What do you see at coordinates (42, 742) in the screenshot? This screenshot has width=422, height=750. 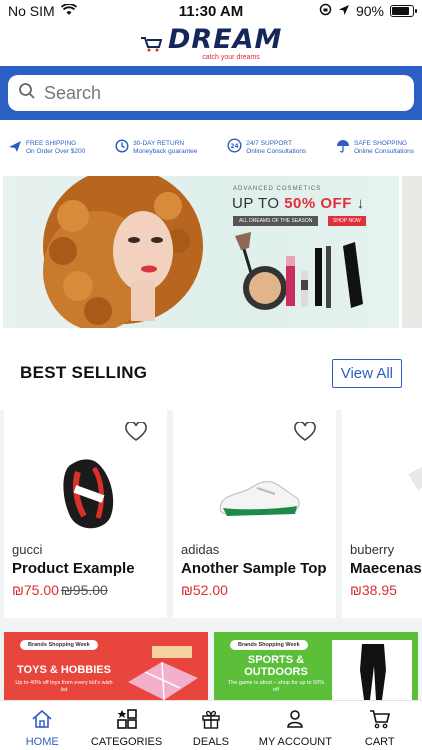 I see `tab-label: HOME` at bounding box center [42, 742].